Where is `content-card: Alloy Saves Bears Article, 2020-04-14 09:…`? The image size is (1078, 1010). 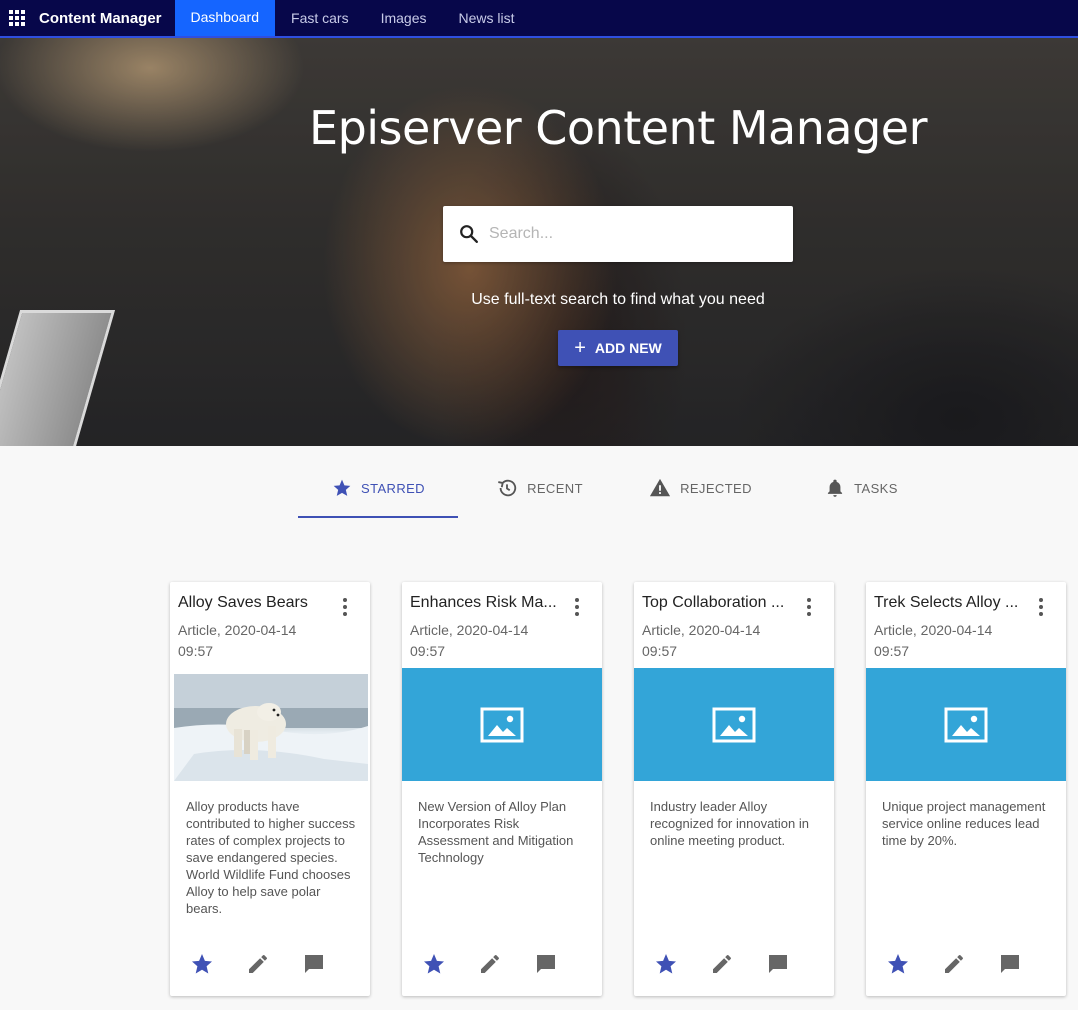
content-card: Alloy Saves Bears Article, 2020-04-14 09:… is located at coordinates (270, 789).